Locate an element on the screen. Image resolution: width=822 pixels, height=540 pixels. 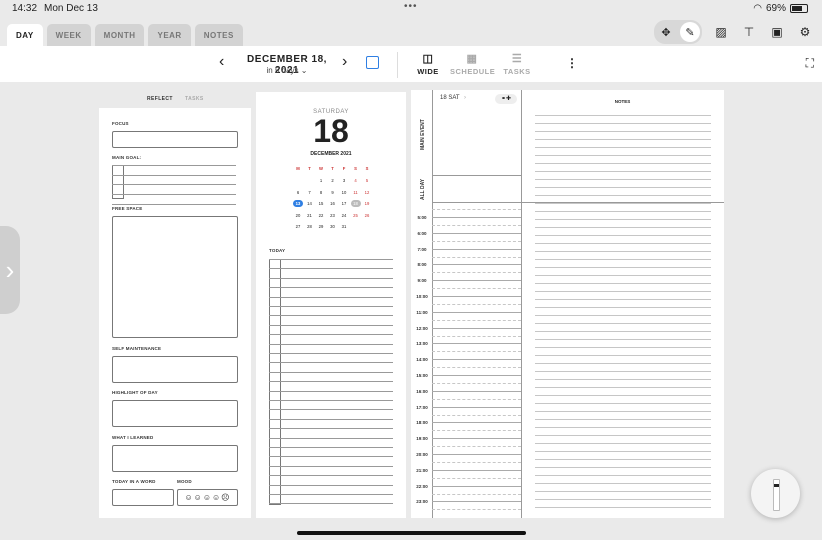
calendar-day: 8 is located at coordinates (321, 192).